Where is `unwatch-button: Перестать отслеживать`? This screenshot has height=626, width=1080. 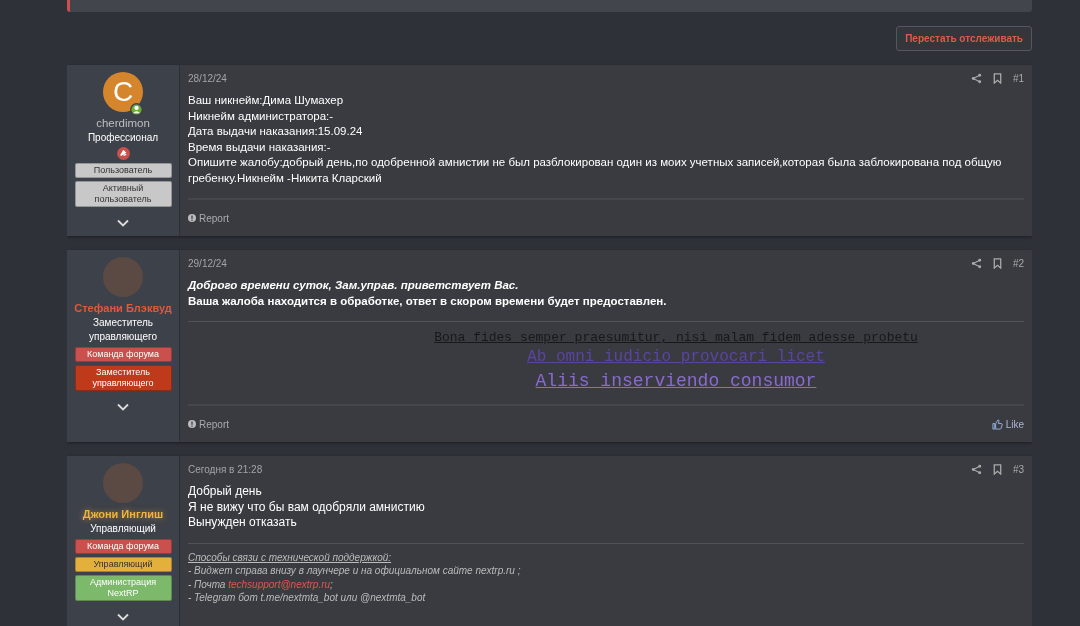 unwatch-button: Перестать отслеживать is located at coordinates (964, 38).